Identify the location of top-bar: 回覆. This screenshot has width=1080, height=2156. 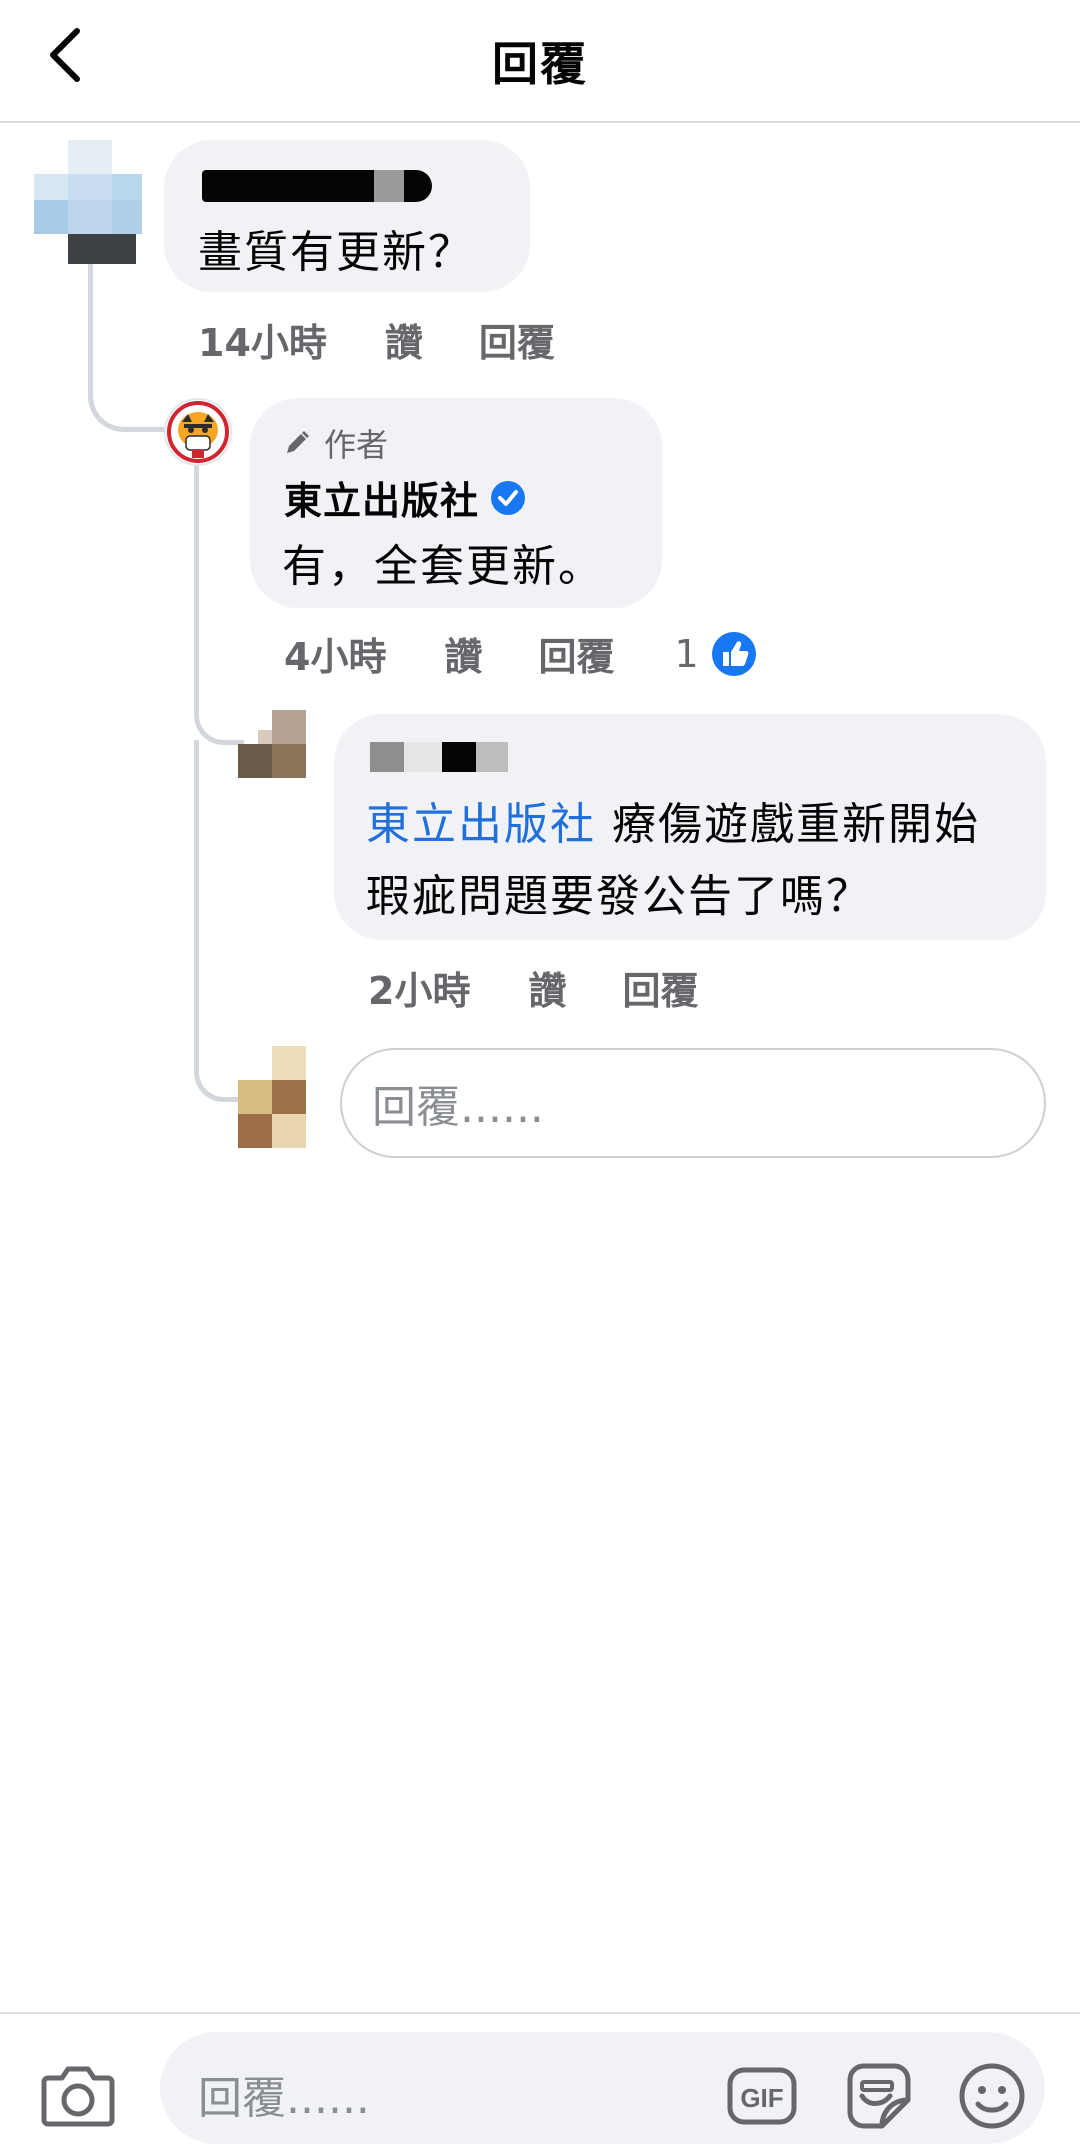
(540, 61).